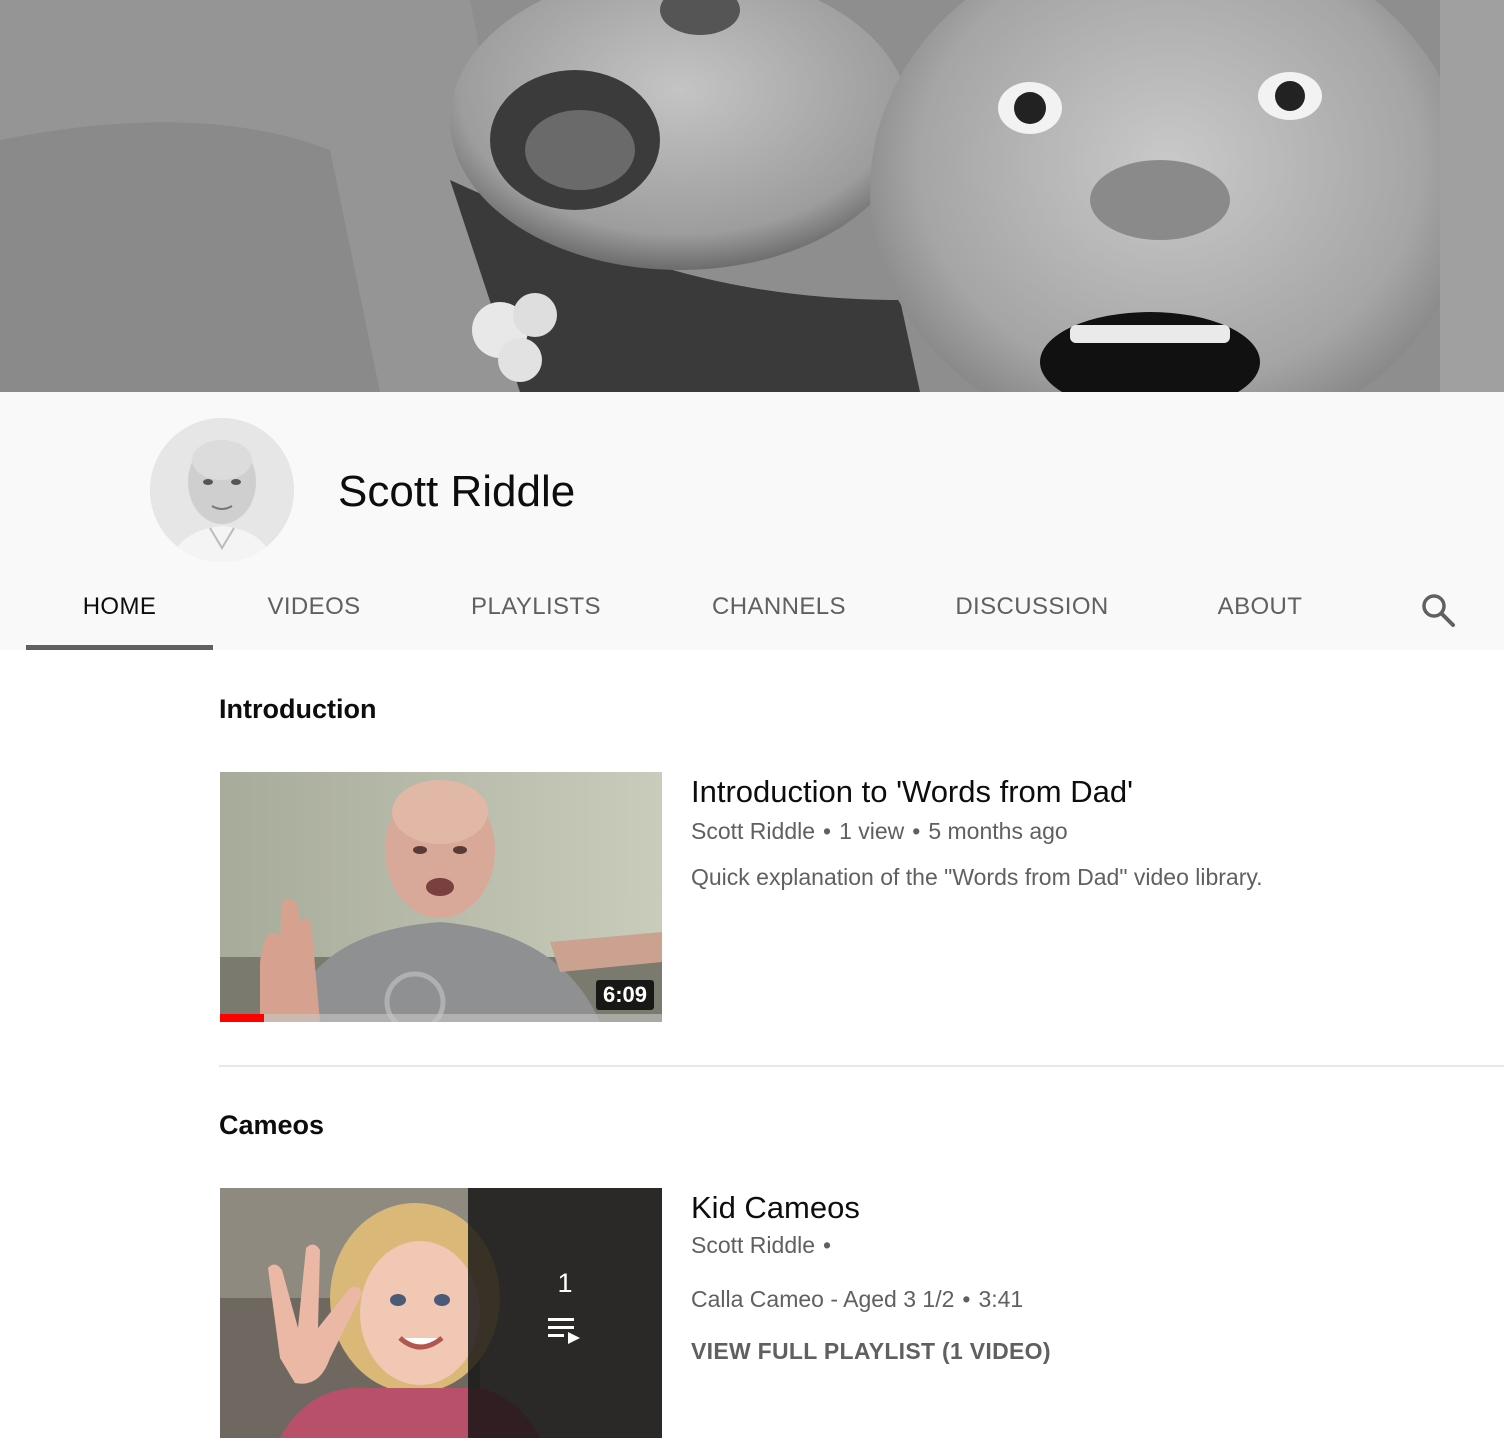 The height and width of the screenshot is (1456, 1504). Describe the element at coordinates (441, 1313) in the screenshot. I see `playlist-thumbnail: 1` at that location.